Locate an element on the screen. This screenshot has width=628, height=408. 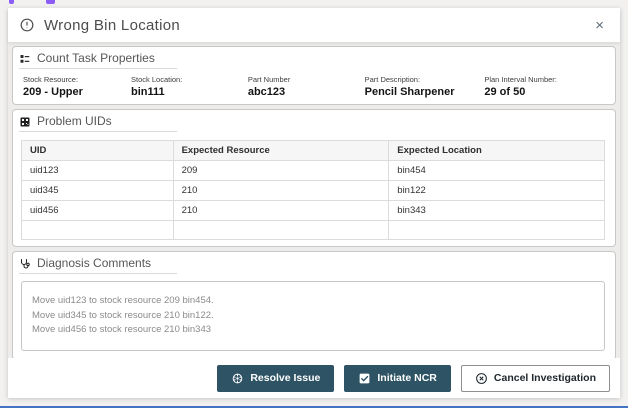
table-row: uid456 210 bin343 is located at coordinates (313, 210).